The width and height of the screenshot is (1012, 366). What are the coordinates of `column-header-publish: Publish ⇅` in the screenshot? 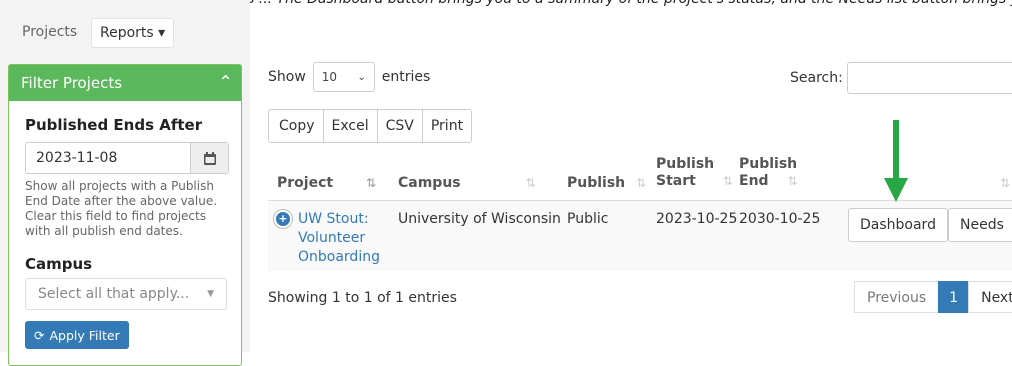 It's located at (606, 183).